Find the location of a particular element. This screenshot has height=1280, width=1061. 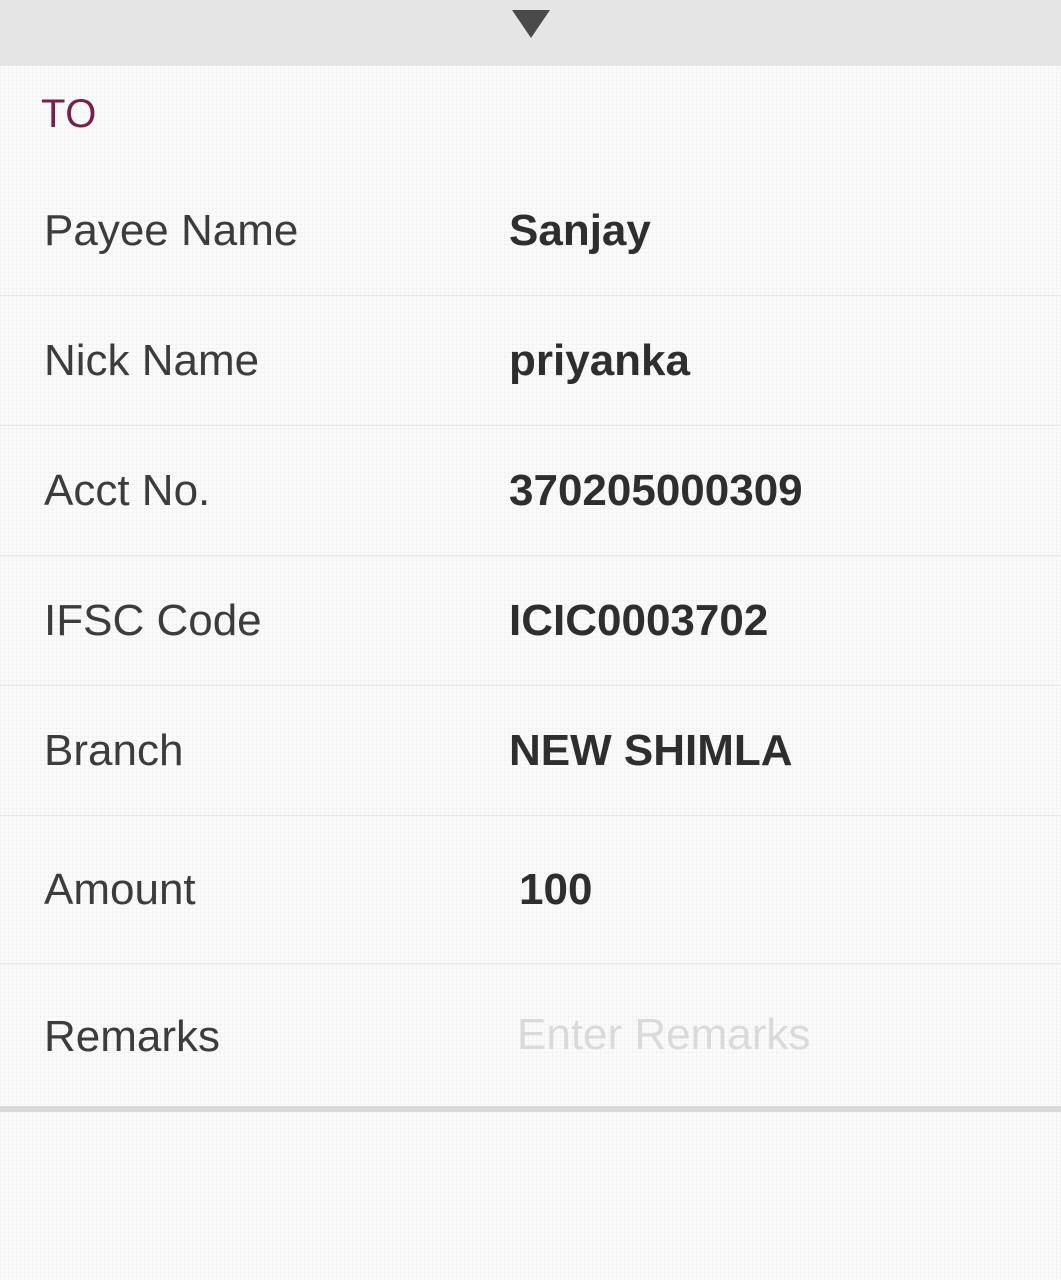

payee-name-row: Payee Name Sanjay is located at coordinates (530, 231).